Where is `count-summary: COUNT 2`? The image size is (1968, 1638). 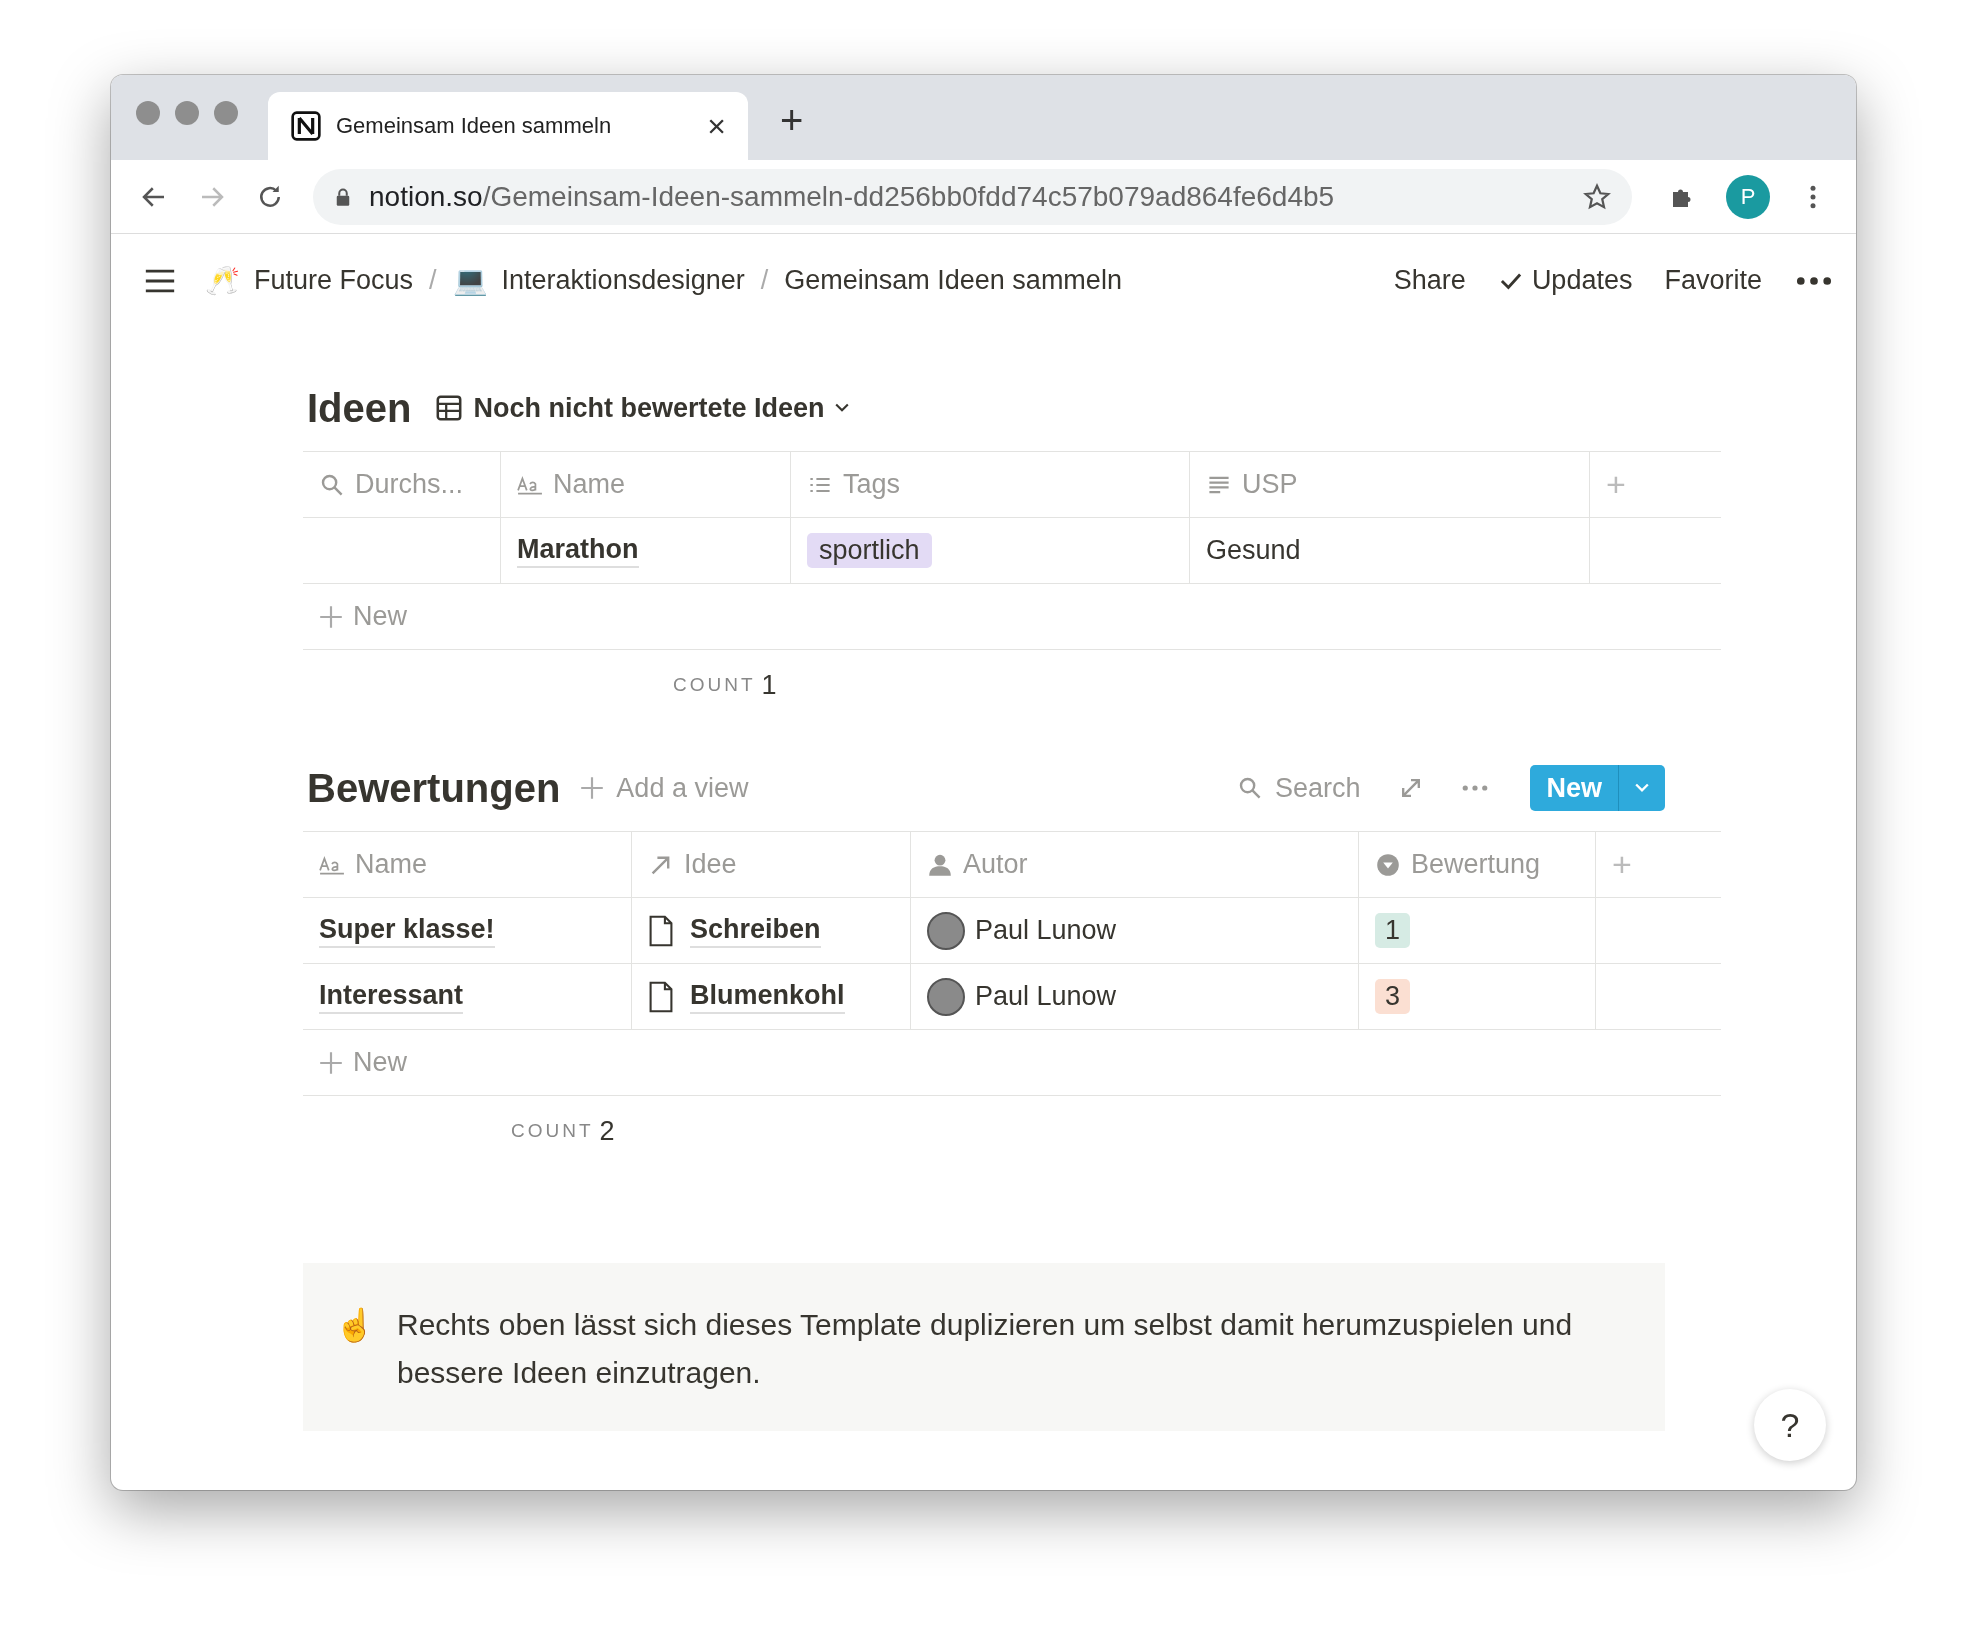 count-summary: COUNT 2 is located at coordinates (563, 1131).